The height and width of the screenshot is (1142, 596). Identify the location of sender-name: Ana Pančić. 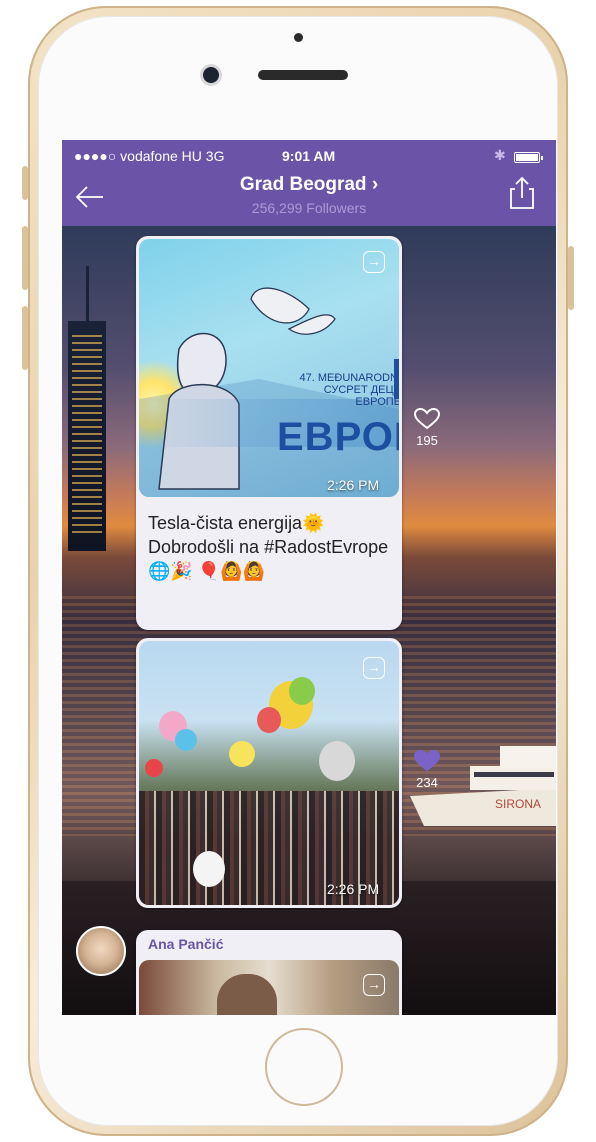
(185, 944).